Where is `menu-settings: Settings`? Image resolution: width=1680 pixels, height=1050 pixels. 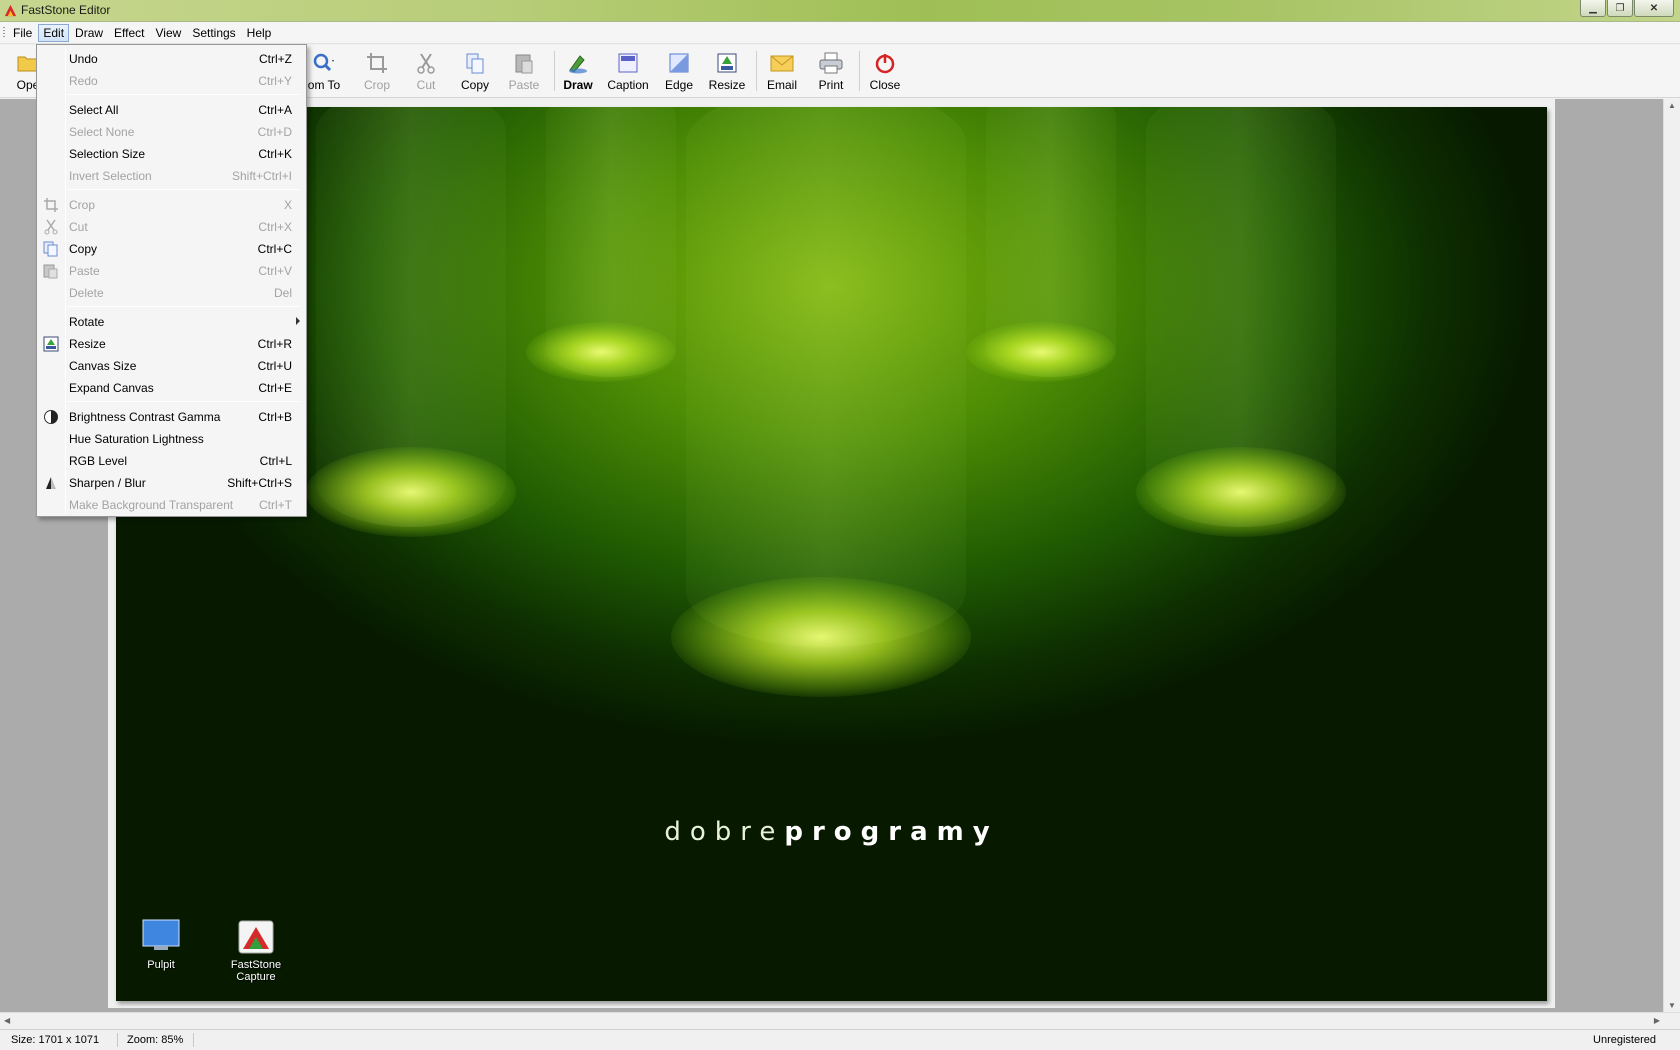 menu-settings: Settings is located at coordinates (213, 33).